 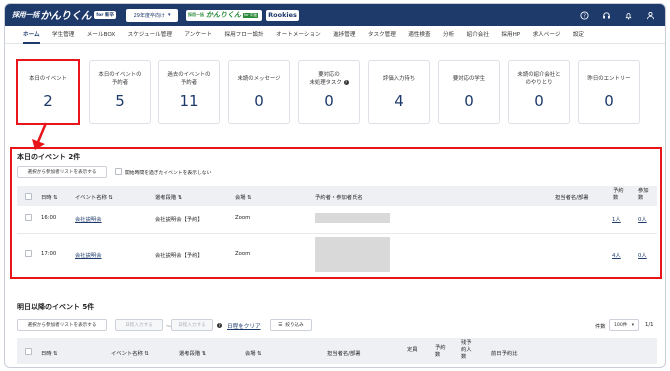 I want to click on tab-aptitude: 適性検査, so click(x=419, y=35).